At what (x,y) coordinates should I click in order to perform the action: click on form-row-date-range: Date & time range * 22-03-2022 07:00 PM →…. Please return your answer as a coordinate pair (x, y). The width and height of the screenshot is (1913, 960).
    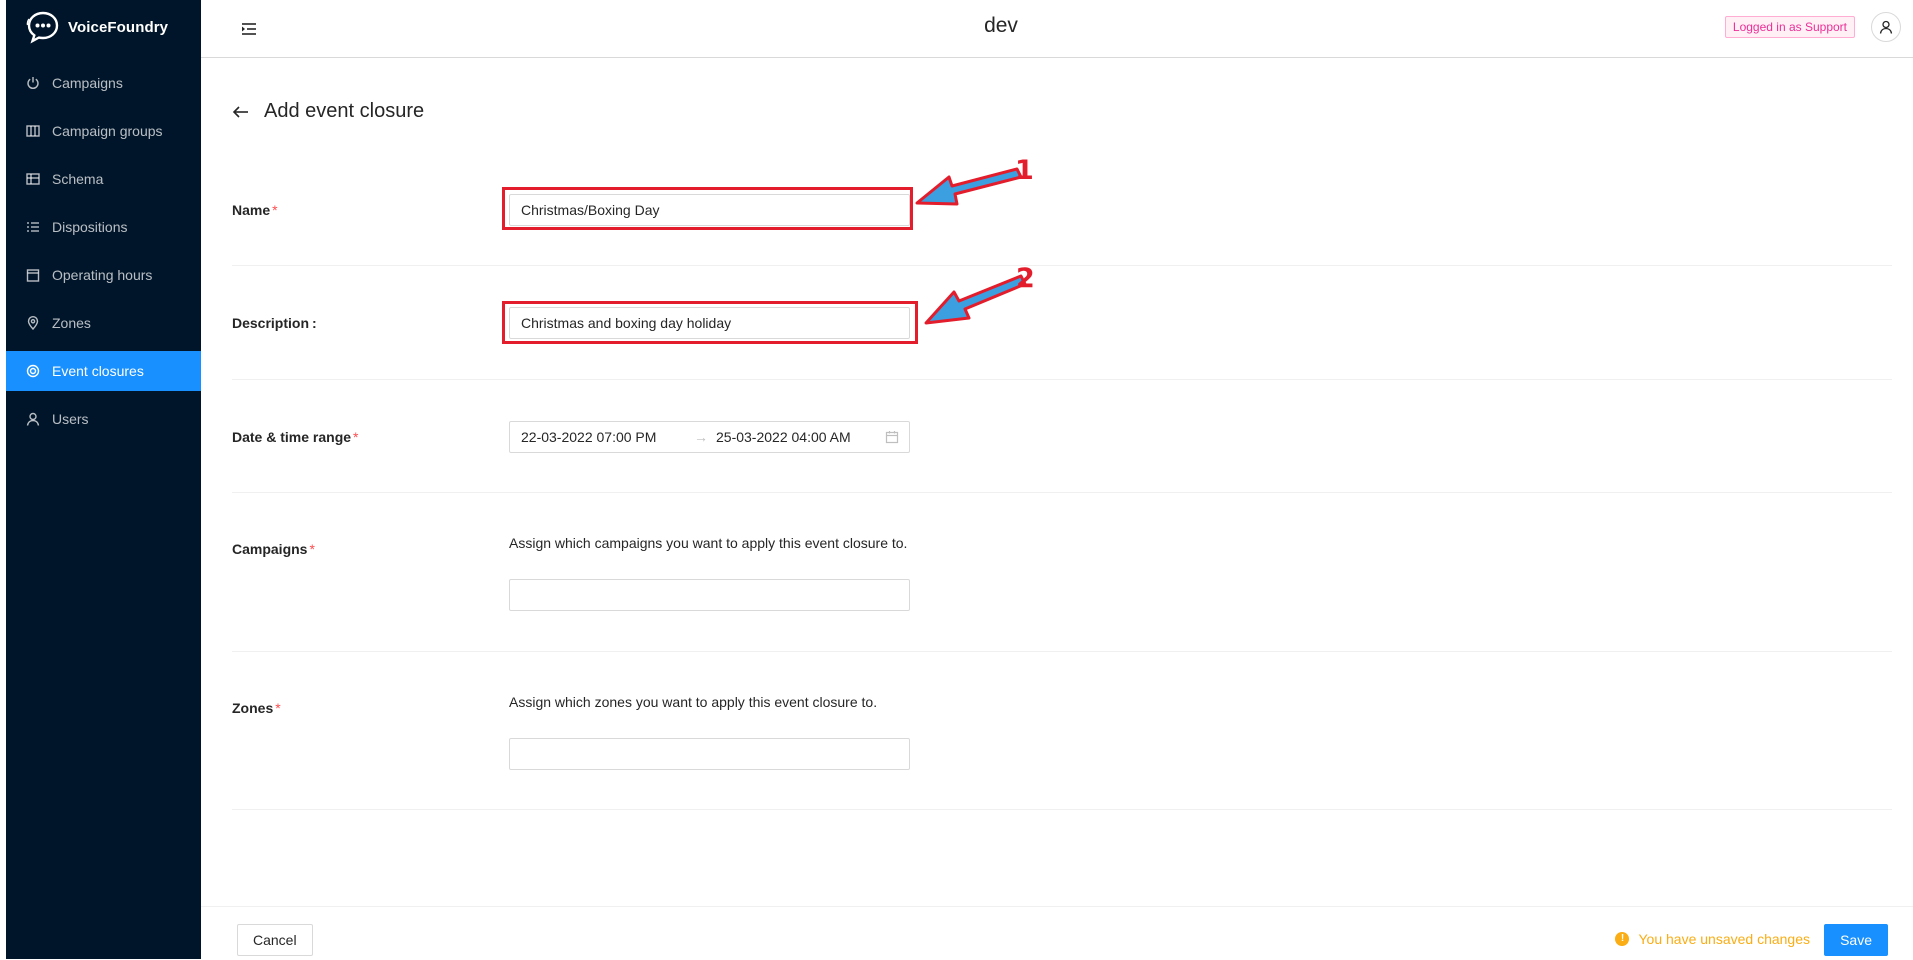
    Looking at the image, I should click on (1062, 436).